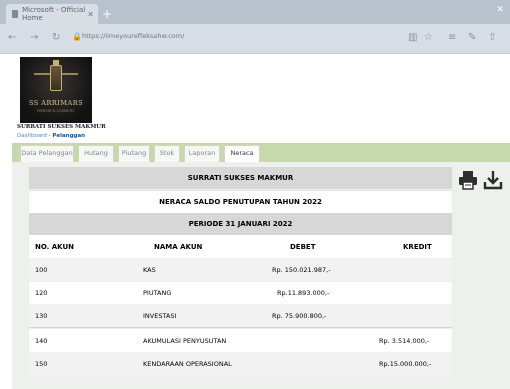 The height and width of the screenshot is (389, 510). What do you see at coordinates (55, 246) in the screenshot?
I see `column-header-no-akun: NO. AKUN` at bounding box center [55, 246].